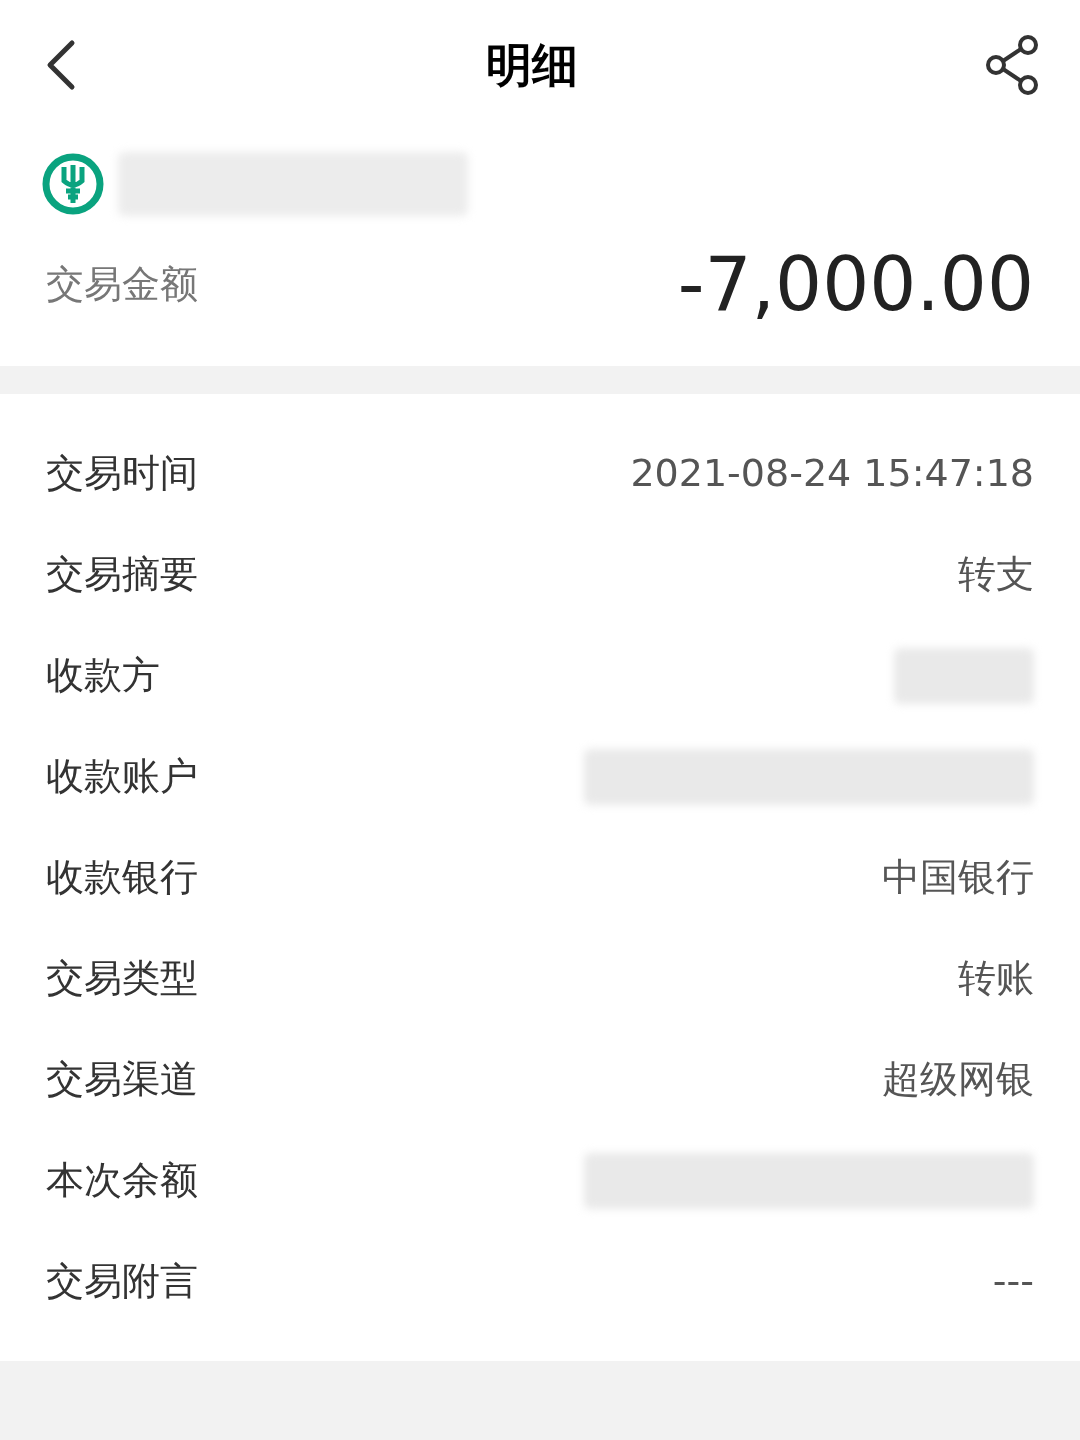 The height and width of the screenshot is (1440, 1080). I want to click on bank-logo-icon, so click(73, 184).